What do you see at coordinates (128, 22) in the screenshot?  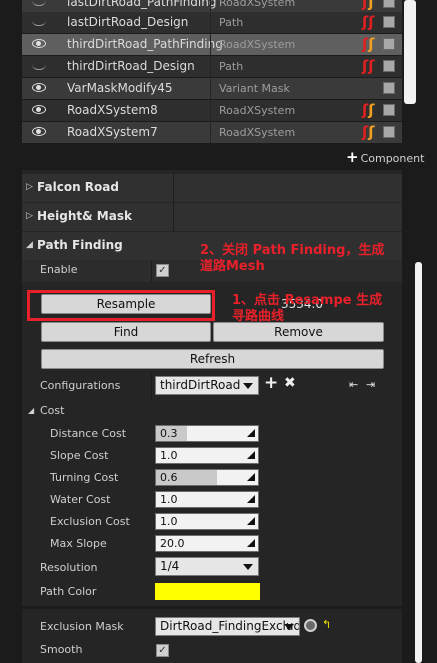 I see `layer-name: lastDirtRoad_Design` at bounding box center [128, 22].